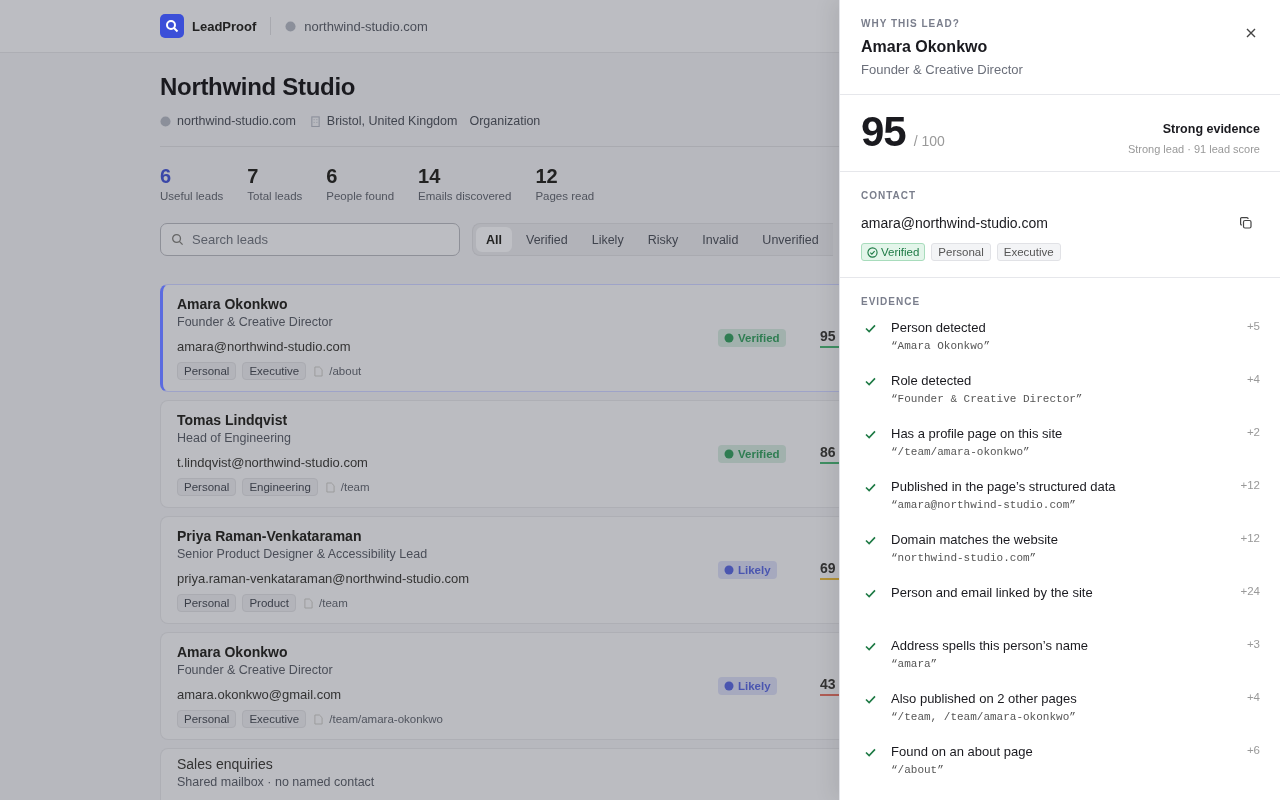 The image size is (1280, 800). Describe the element at coordinates (1211, 129) in the screenshot. I see `verdict-text: Strong evidence` at that location.